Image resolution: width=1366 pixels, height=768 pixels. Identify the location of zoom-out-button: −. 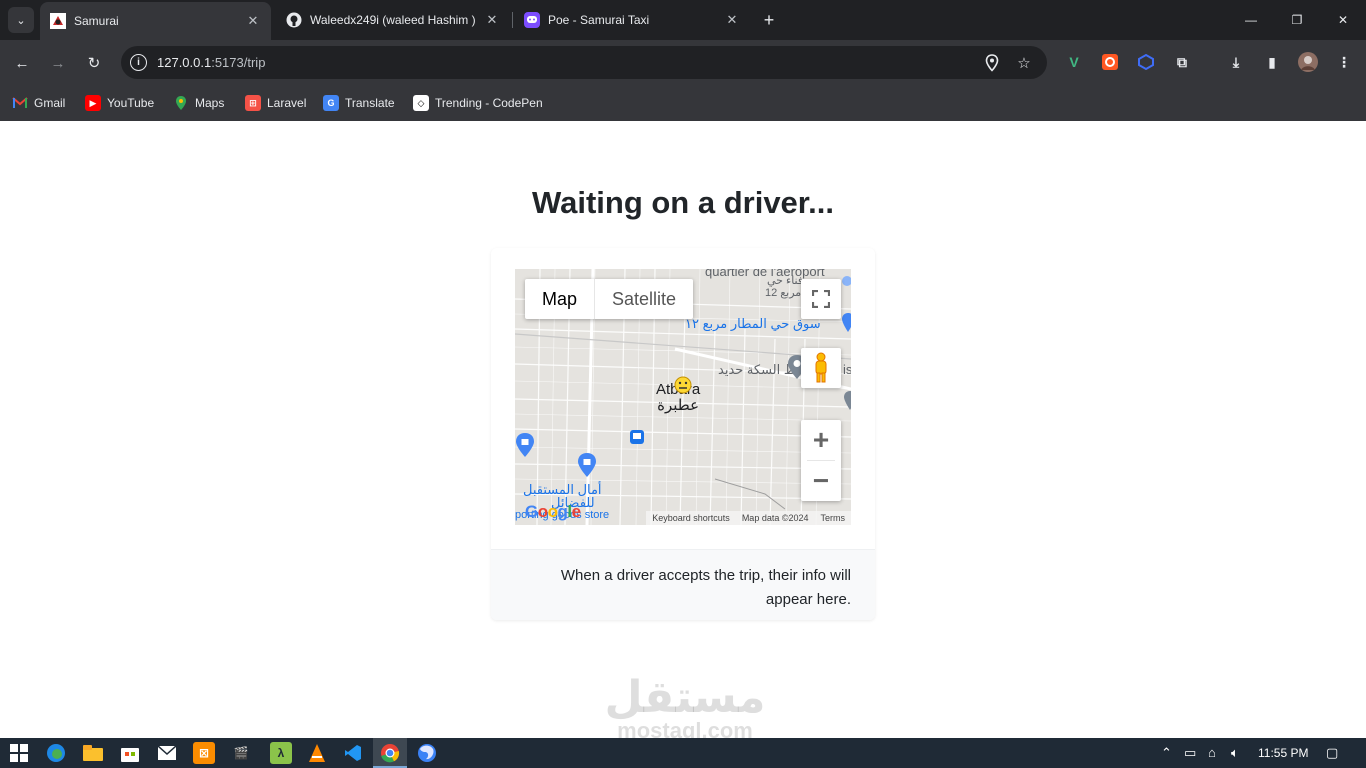
(821, 481).